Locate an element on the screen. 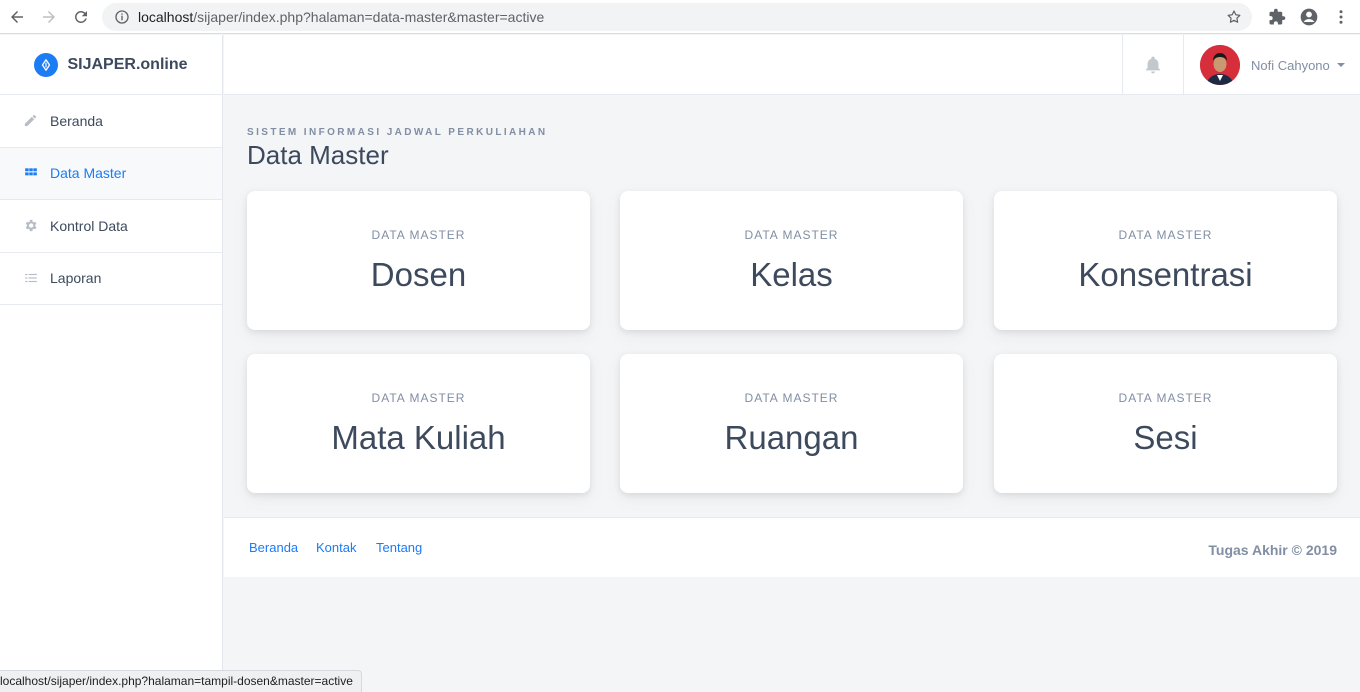 This screenshot has height=692, width=1360. arrow-left-icon is located at coordinates (17, 17).